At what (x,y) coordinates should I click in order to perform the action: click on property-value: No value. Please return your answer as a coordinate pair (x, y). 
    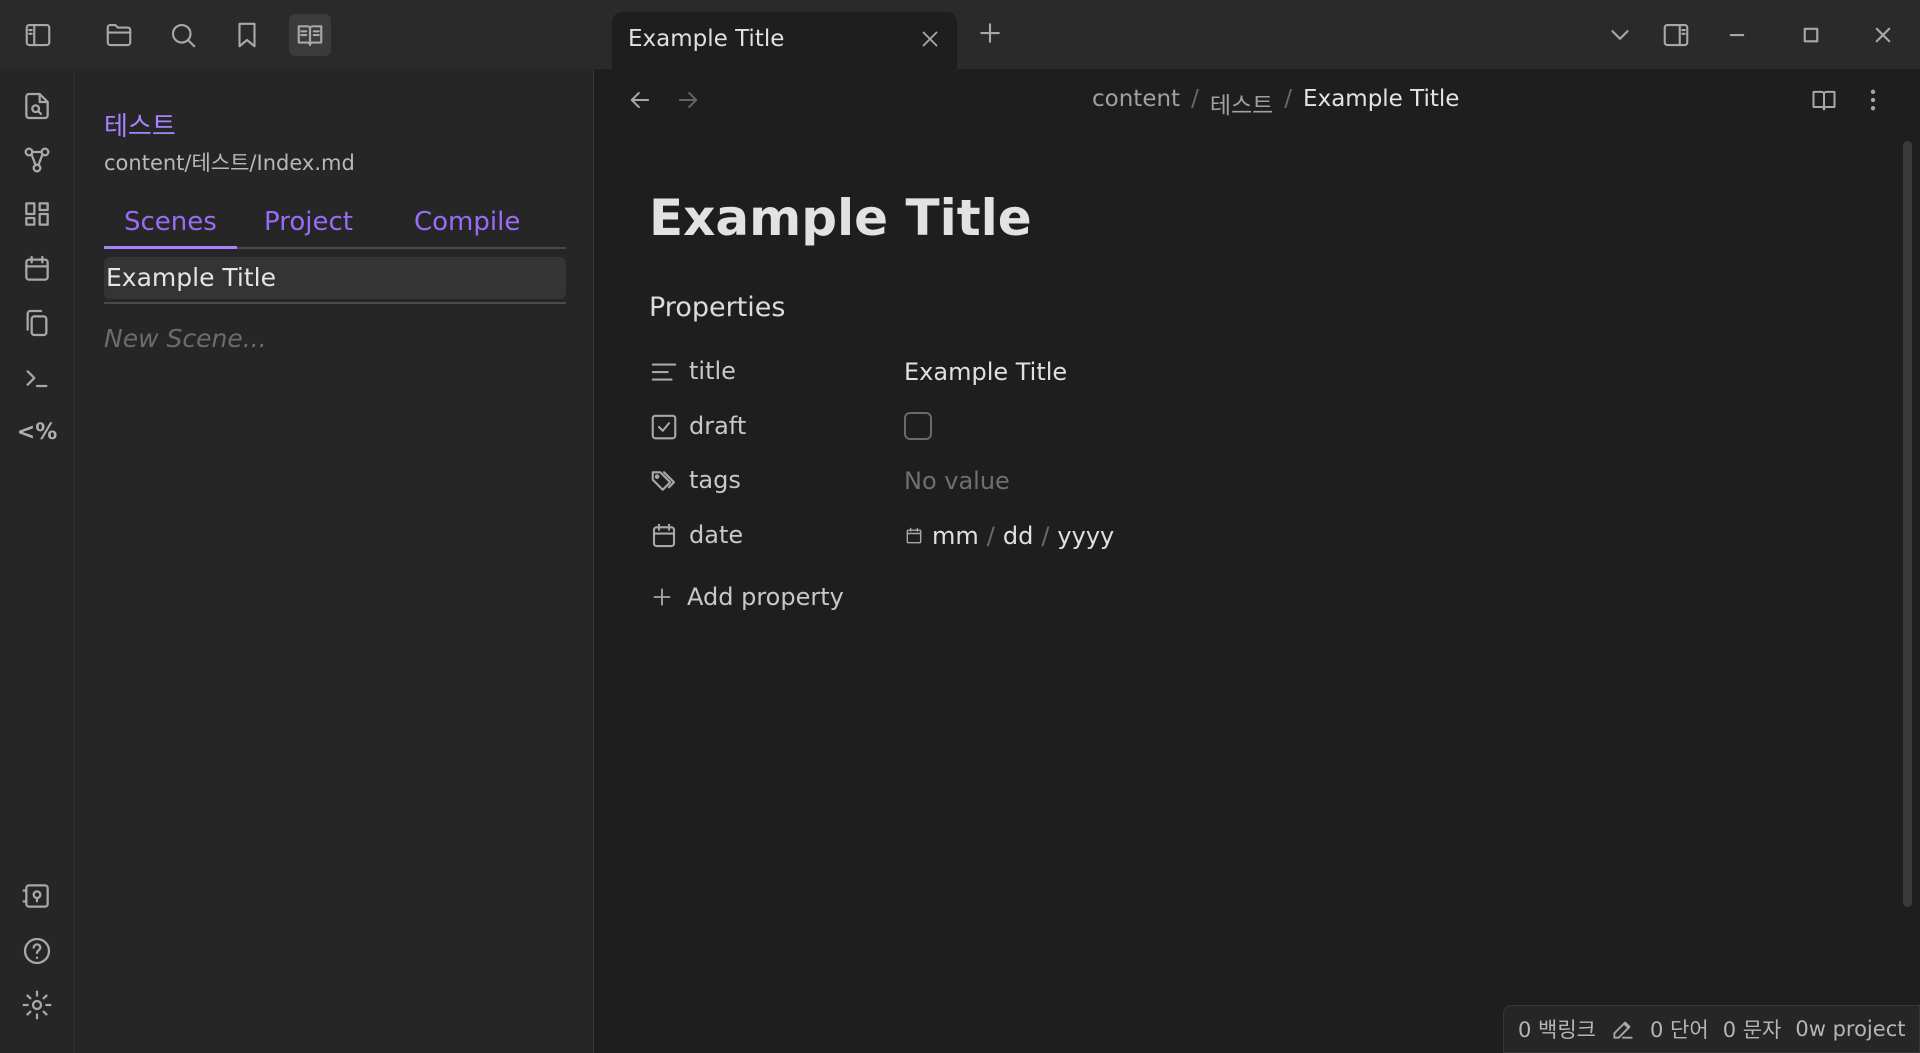
    Looking at the image, I should click on (957, 481).